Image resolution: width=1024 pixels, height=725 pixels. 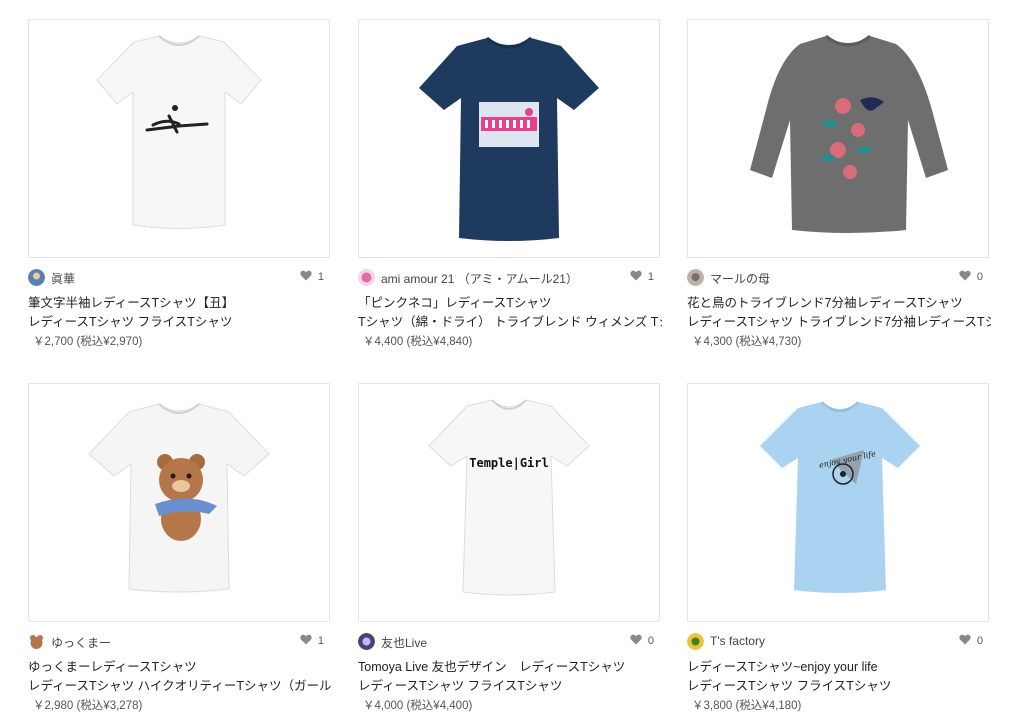 I want to click on author-name: ami amour 21 （アミ・アムール21）, so click(x=479, y=278).